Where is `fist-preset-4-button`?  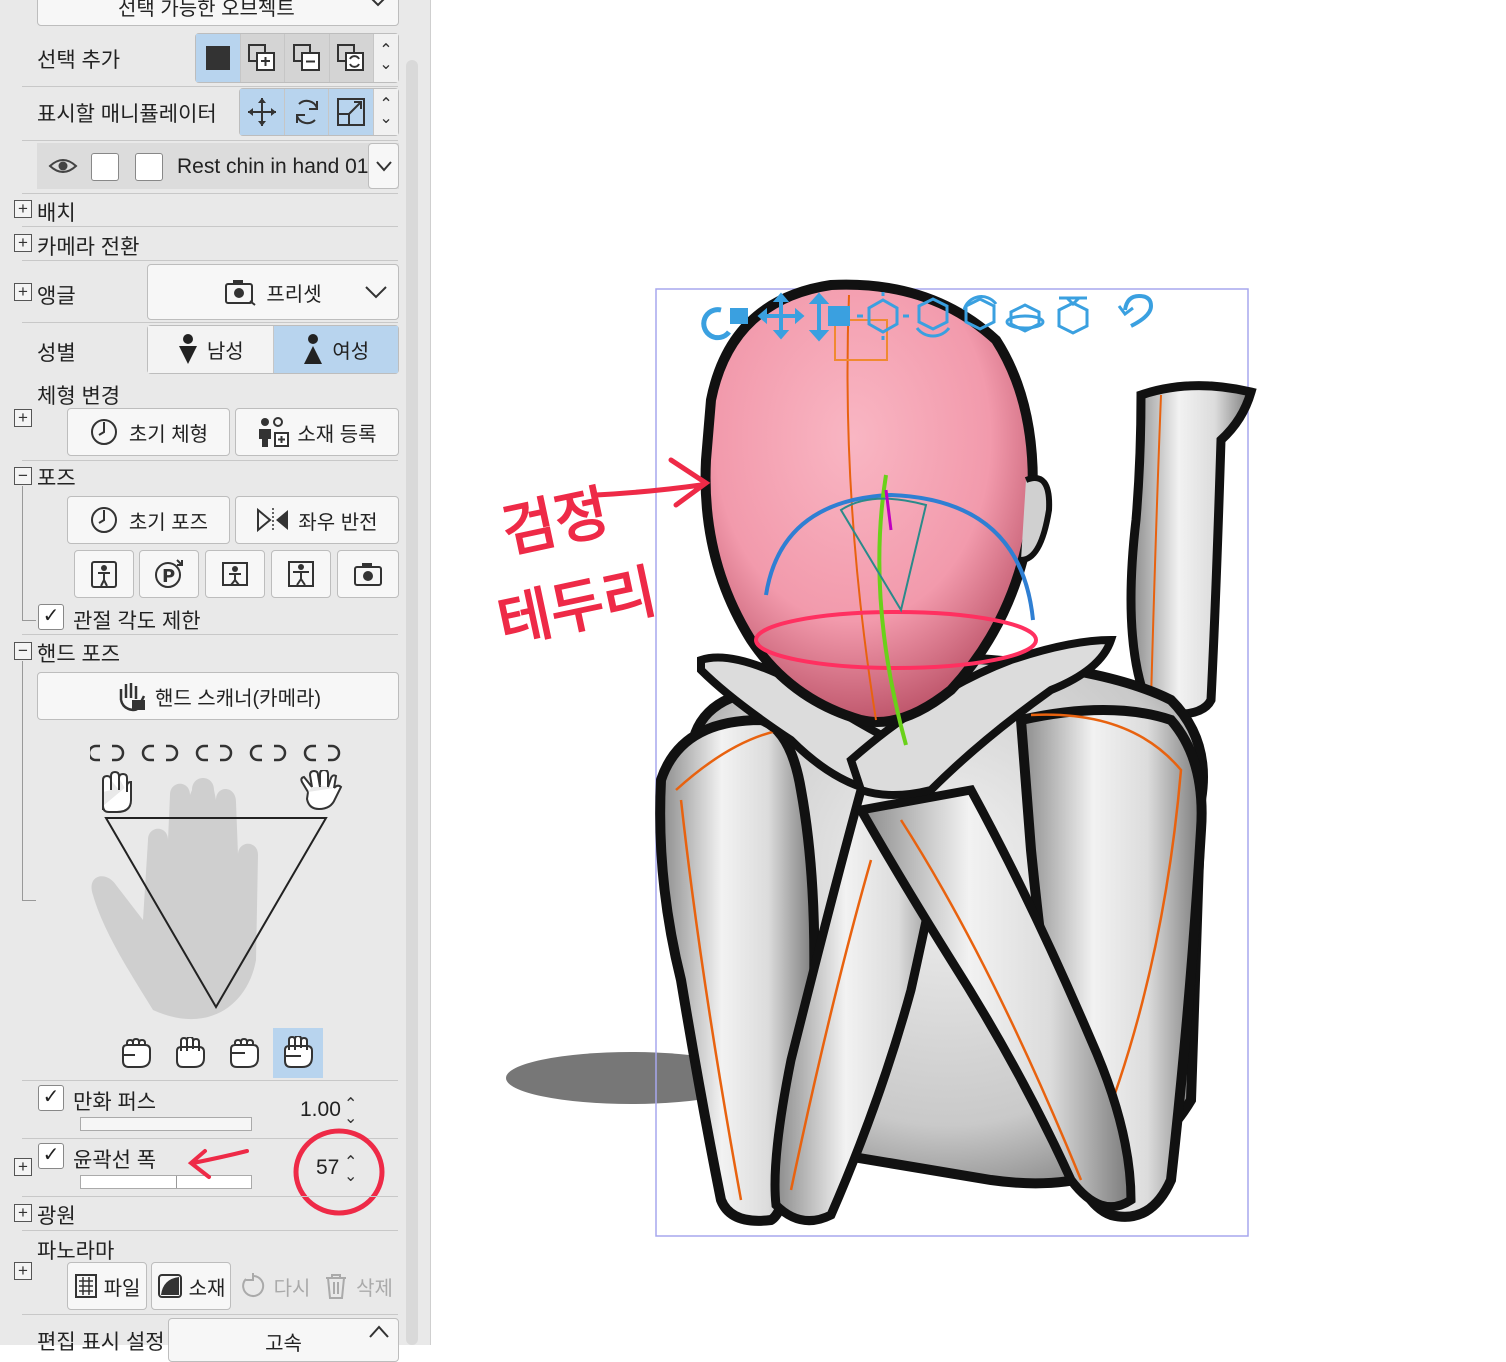
fist-preset-4-button is located at coordinates (298, 1053).